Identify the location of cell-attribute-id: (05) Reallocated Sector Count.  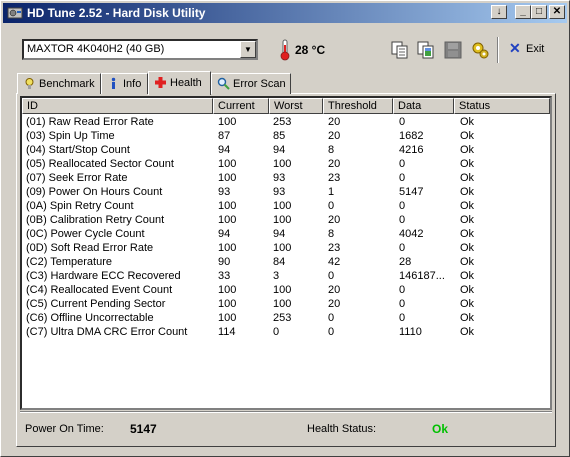
(100, 164).